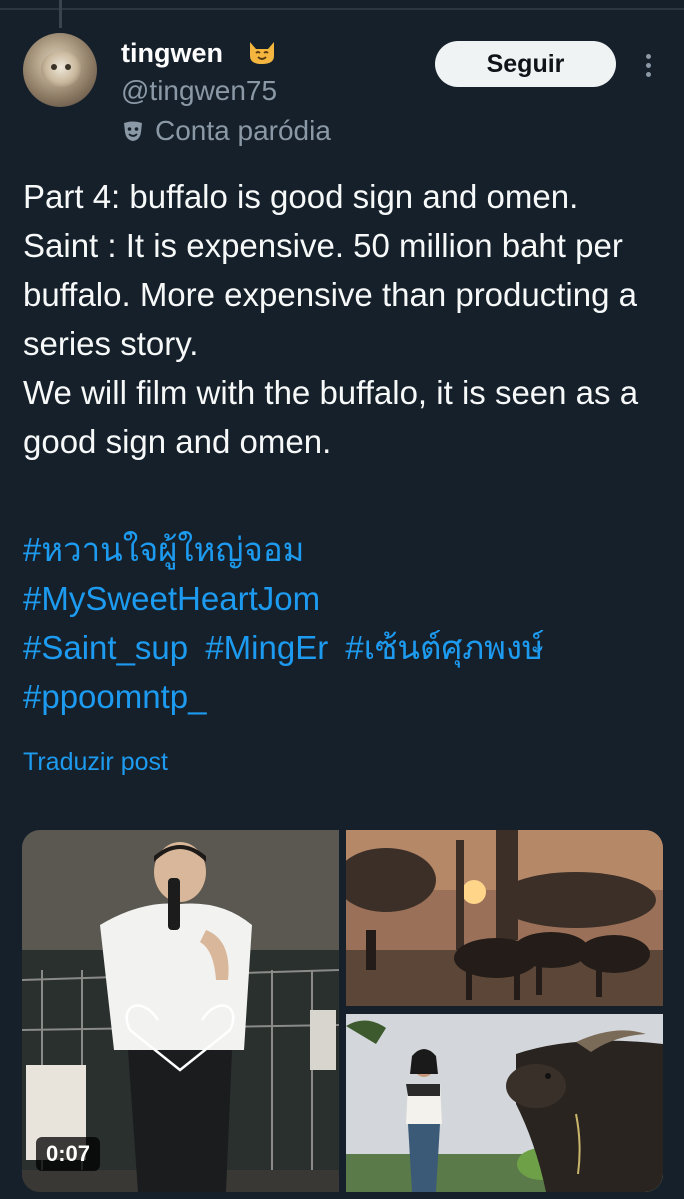  What do you see at coordinates (199, 91) in the screenshot?
I see `author-handle: @tingwen75` at bounding box center [199, 91].